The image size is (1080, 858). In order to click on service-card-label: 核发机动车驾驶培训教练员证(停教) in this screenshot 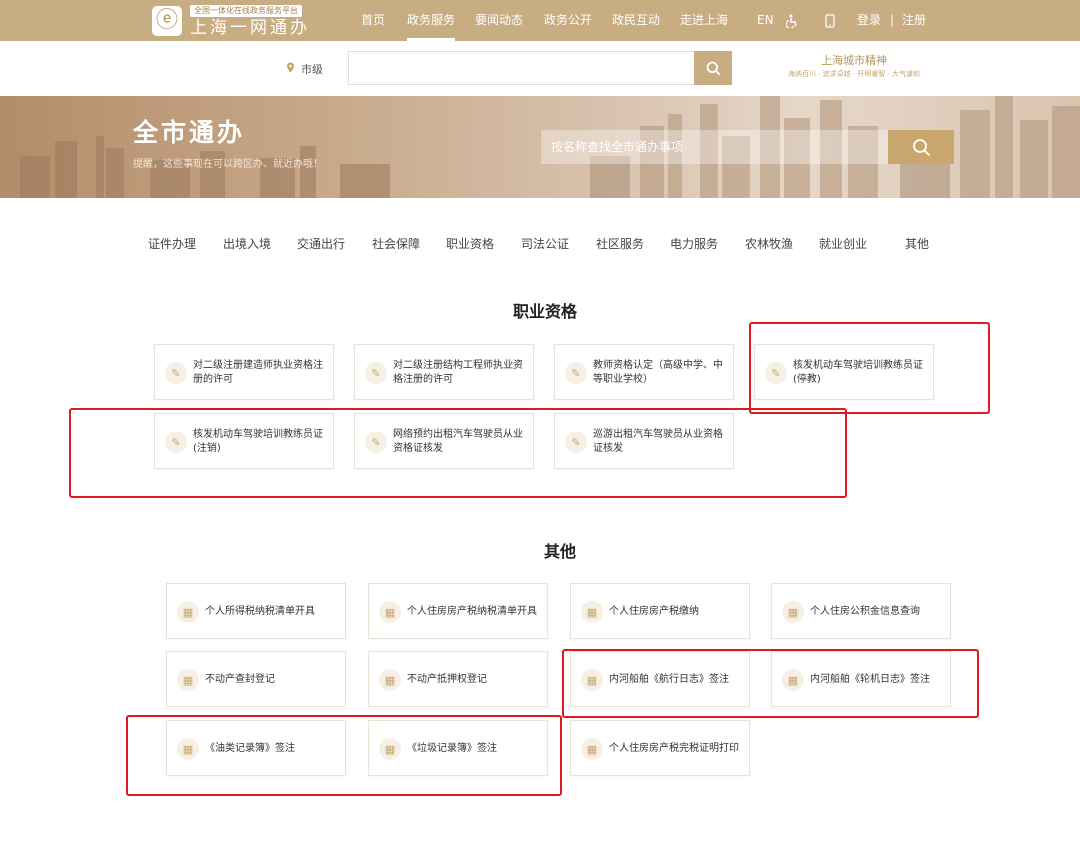, I will do `click(858, 372)`.